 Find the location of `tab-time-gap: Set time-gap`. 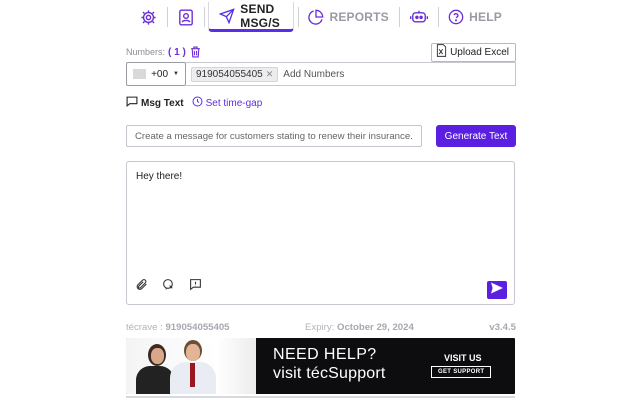

tab-time-gap: Set time-gap is located at coordinates (227, 103).